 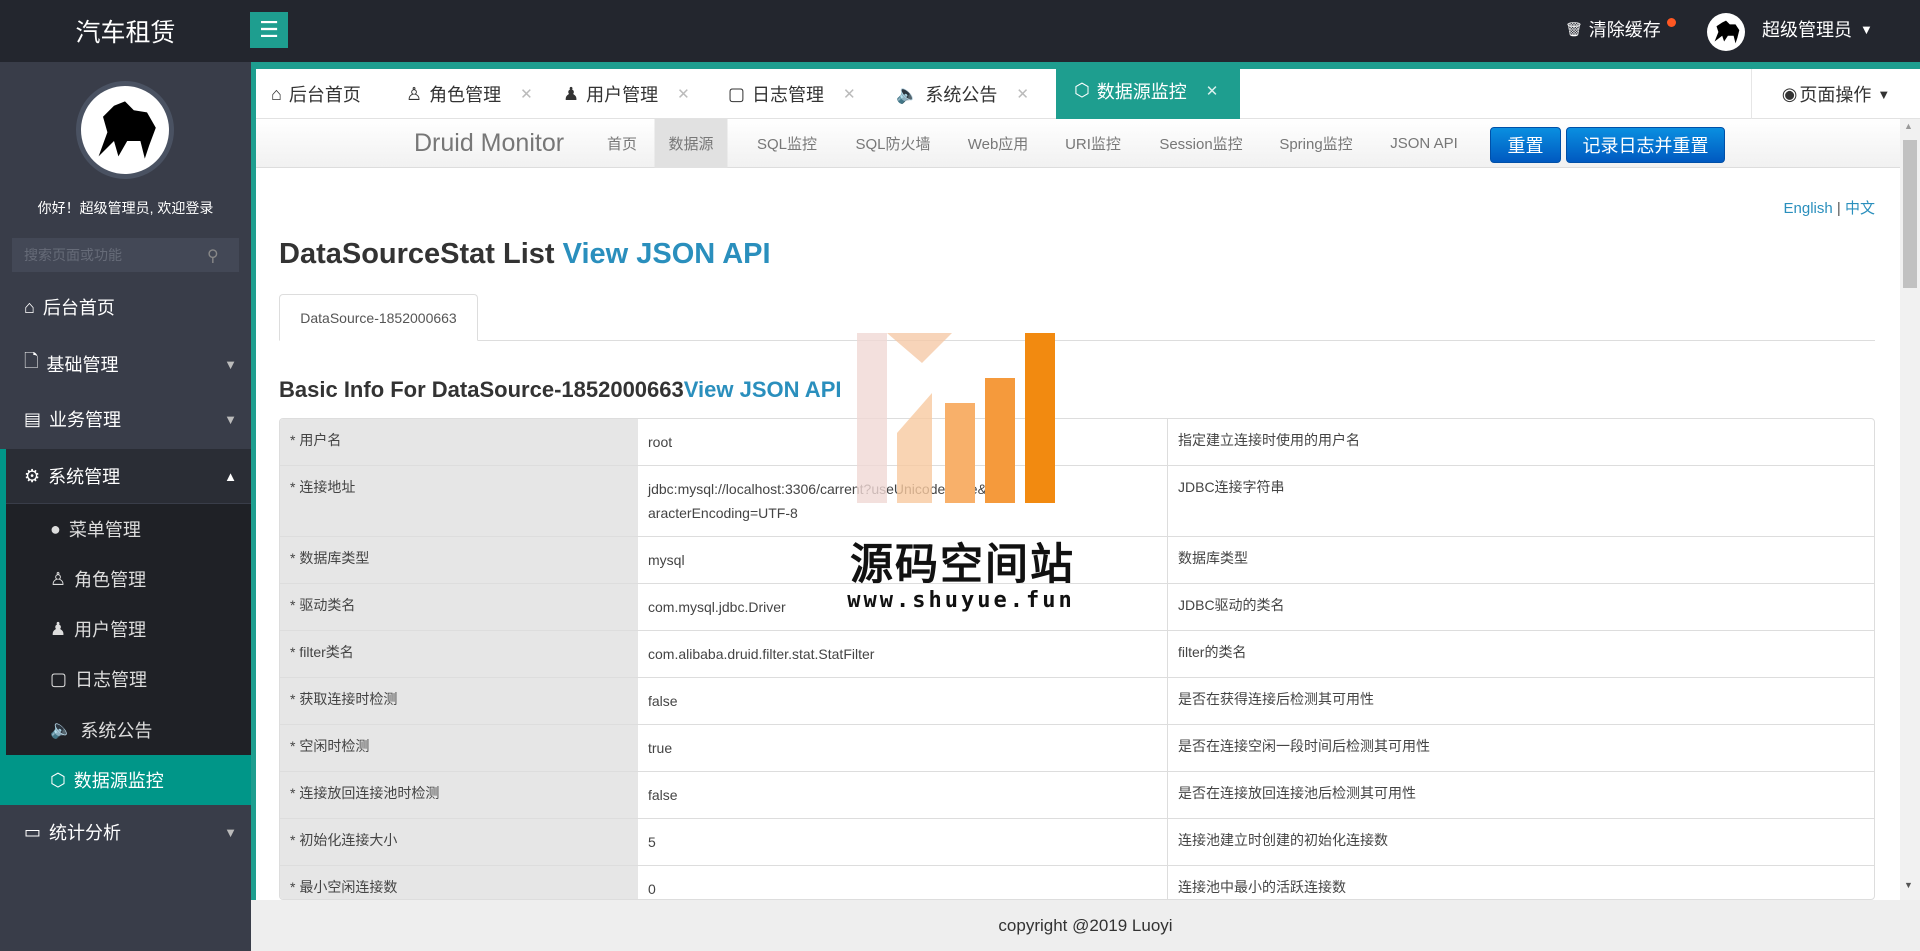 I want to click on row-label: * 空闲时检测, so click(x=459, y=748).